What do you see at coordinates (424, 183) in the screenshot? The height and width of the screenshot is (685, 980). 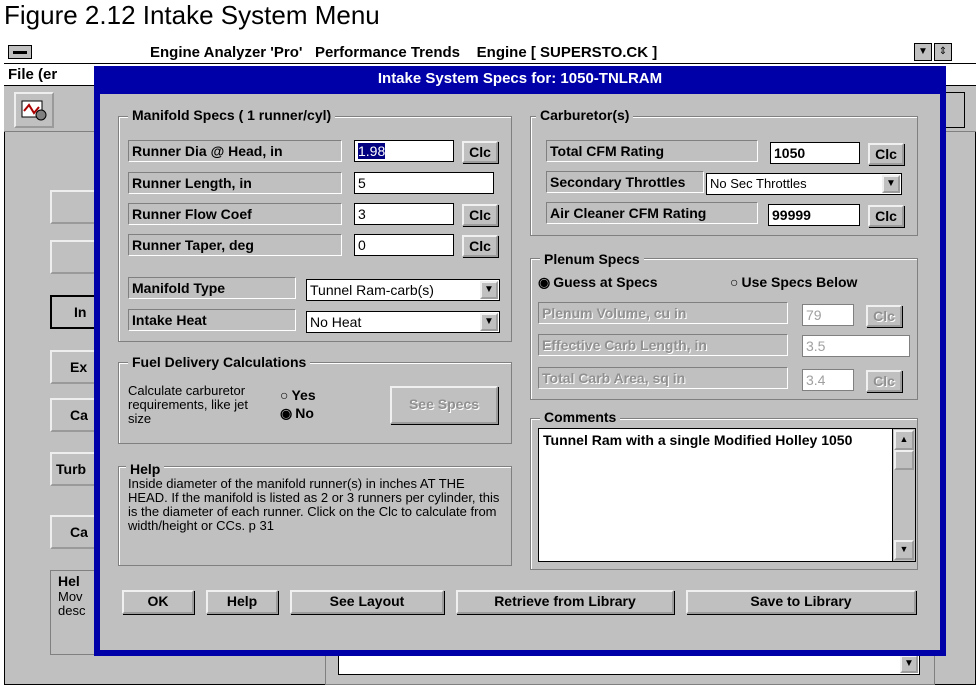 I see `runner-length-field: 5` at bounding box center [424, 183].